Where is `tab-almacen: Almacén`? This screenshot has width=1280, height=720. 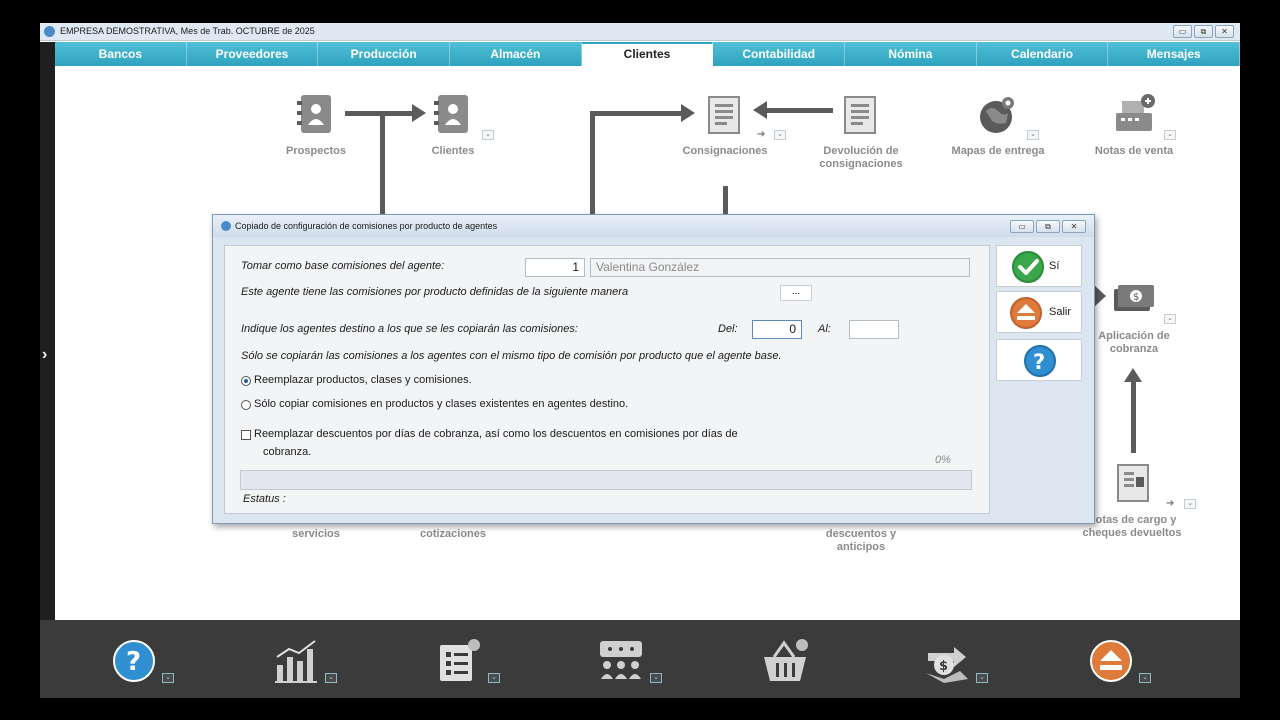 tab-almacen: Almacén is located at coordinates (516, 54).